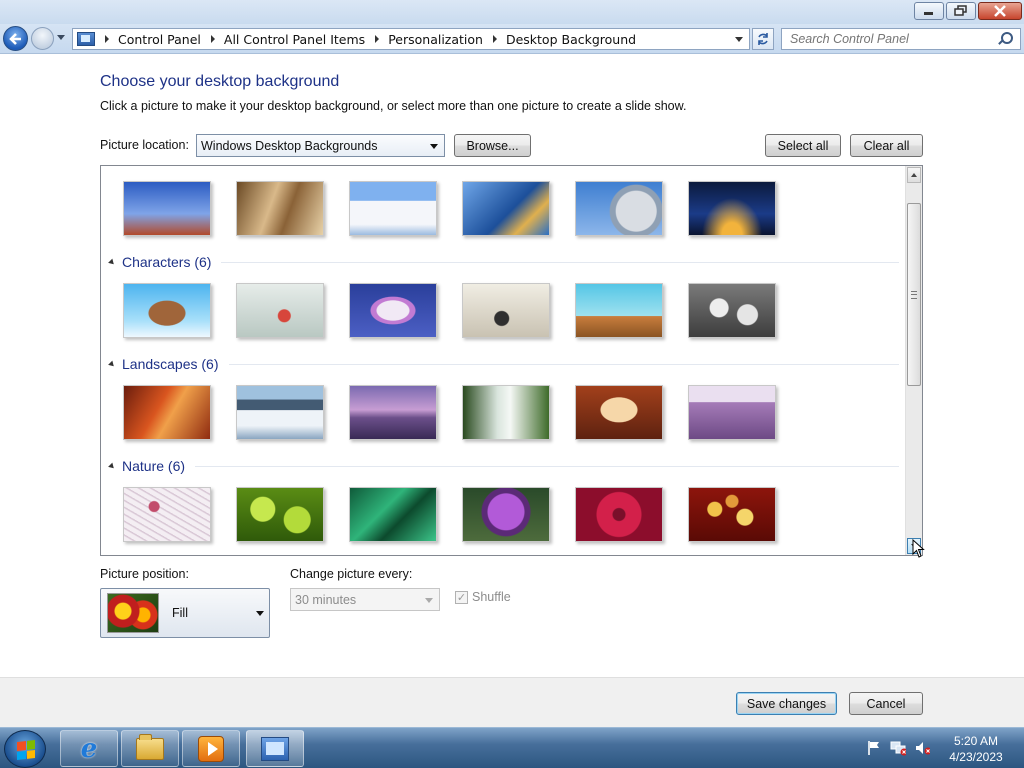  Describe the element at coordinates (886, 145) in the screenshot. I see `clear-all-button: Clear all` at that location.